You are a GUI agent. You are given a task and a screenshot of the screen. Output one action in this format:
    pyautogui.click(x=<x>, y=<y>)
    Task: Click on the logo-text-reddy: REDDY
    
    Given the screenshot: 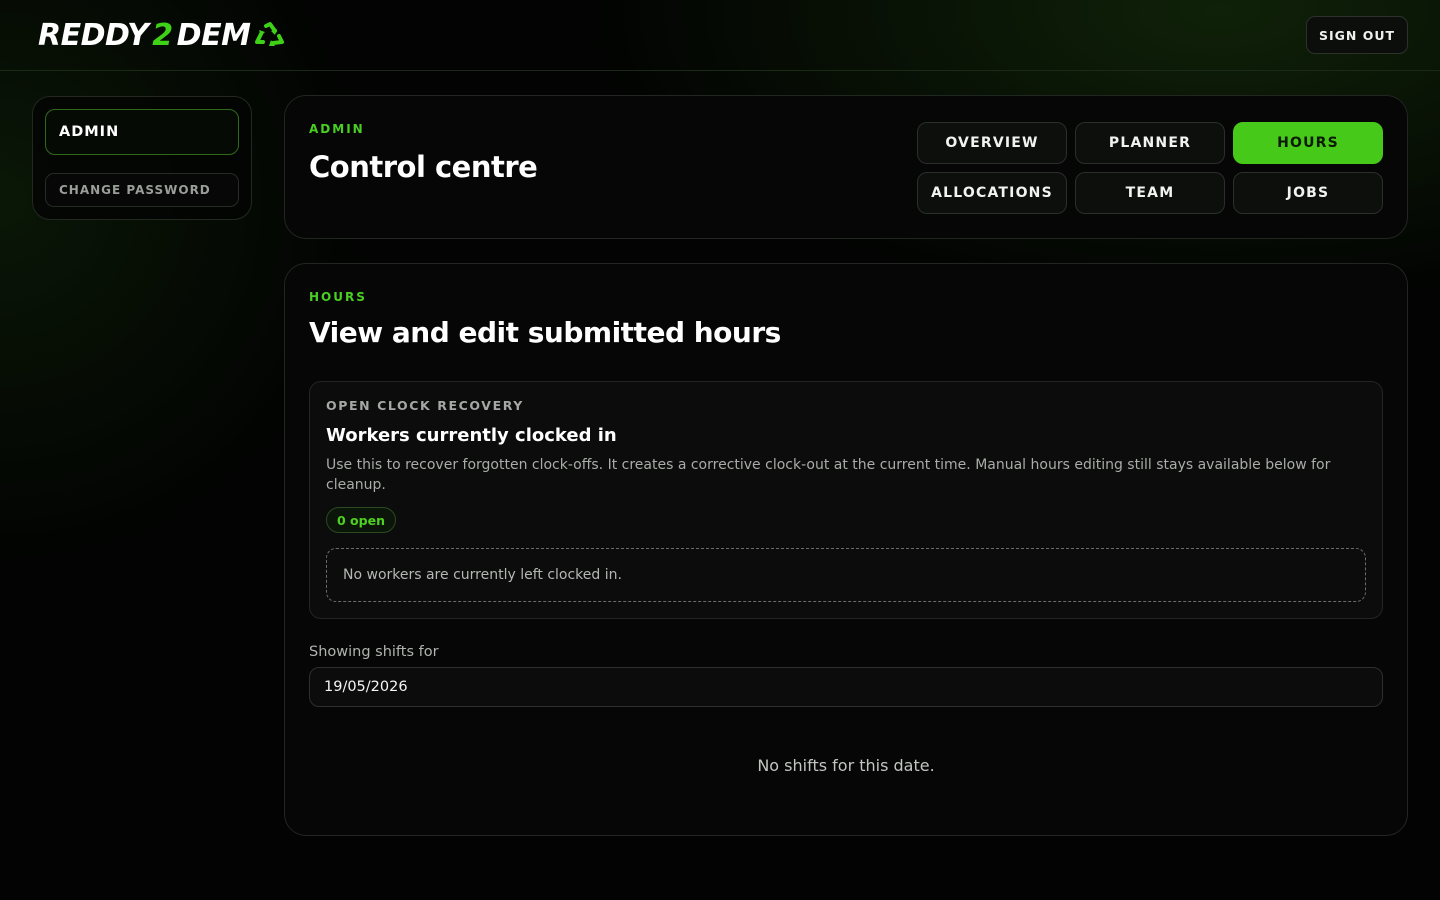 What is the action you would take?
    pyautogui.click(x=93, y=35)
    